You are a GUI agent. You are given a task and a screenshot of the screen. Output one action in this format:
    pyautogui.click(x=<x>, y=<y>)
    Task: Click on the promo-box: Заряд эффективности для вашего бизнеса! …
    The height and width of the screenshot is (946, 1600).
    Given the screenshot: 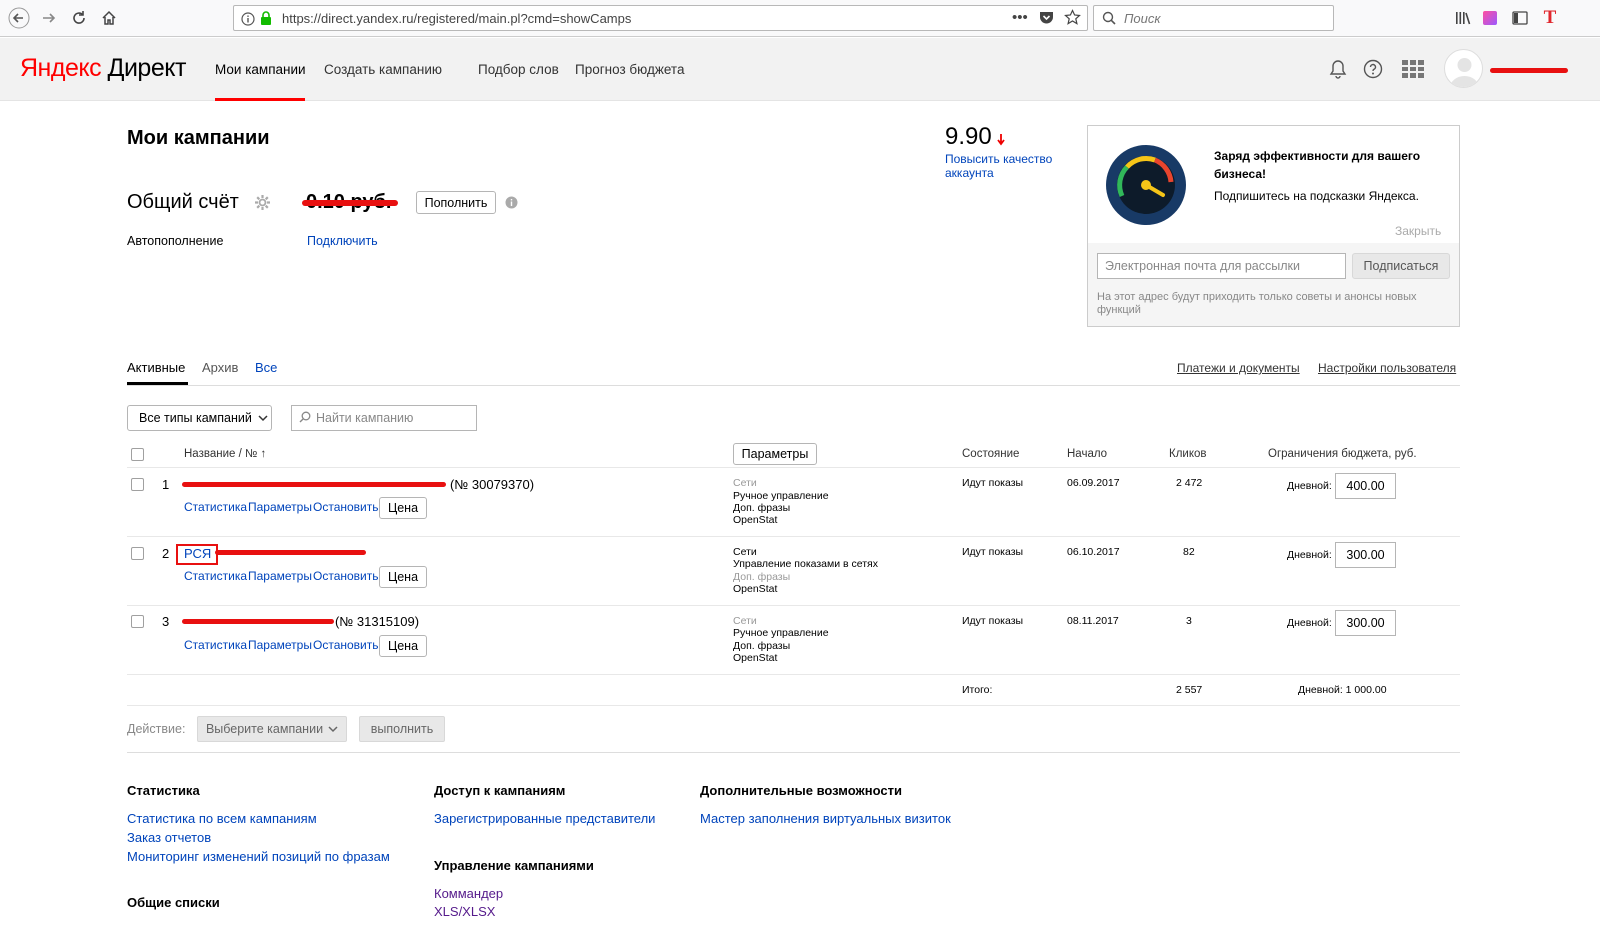 What is the action you would take?
    pyautogui.click(x=1273, y=226)
    